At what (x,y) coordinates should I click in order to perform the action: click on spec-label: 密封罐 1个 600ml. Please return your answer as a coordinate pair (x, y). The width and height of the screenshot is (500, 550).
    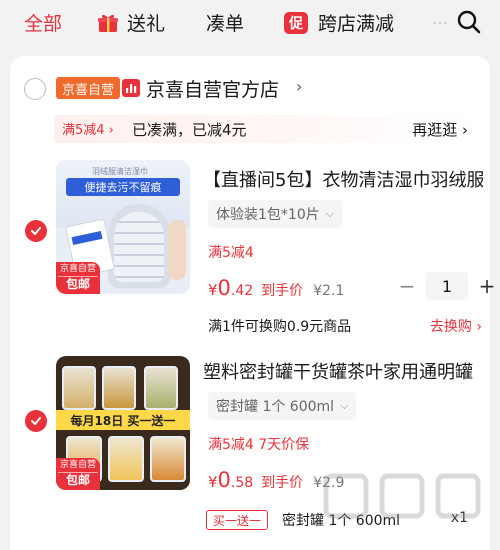
    Looking at the image, I should click on (275, 407).